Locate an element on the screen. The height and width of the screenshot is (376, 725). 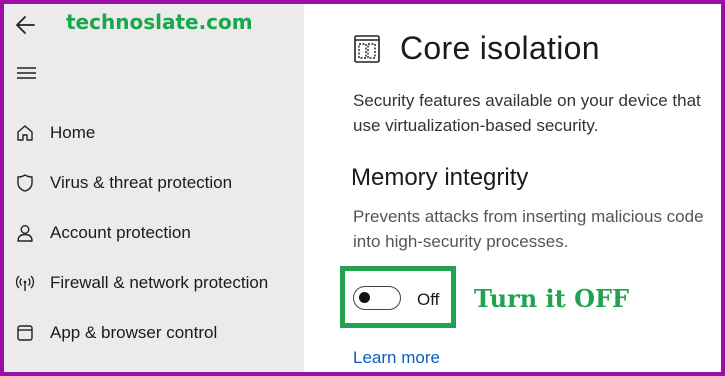
memory-integrity-heading: Memory integrity is located at coordinates (440, 177).